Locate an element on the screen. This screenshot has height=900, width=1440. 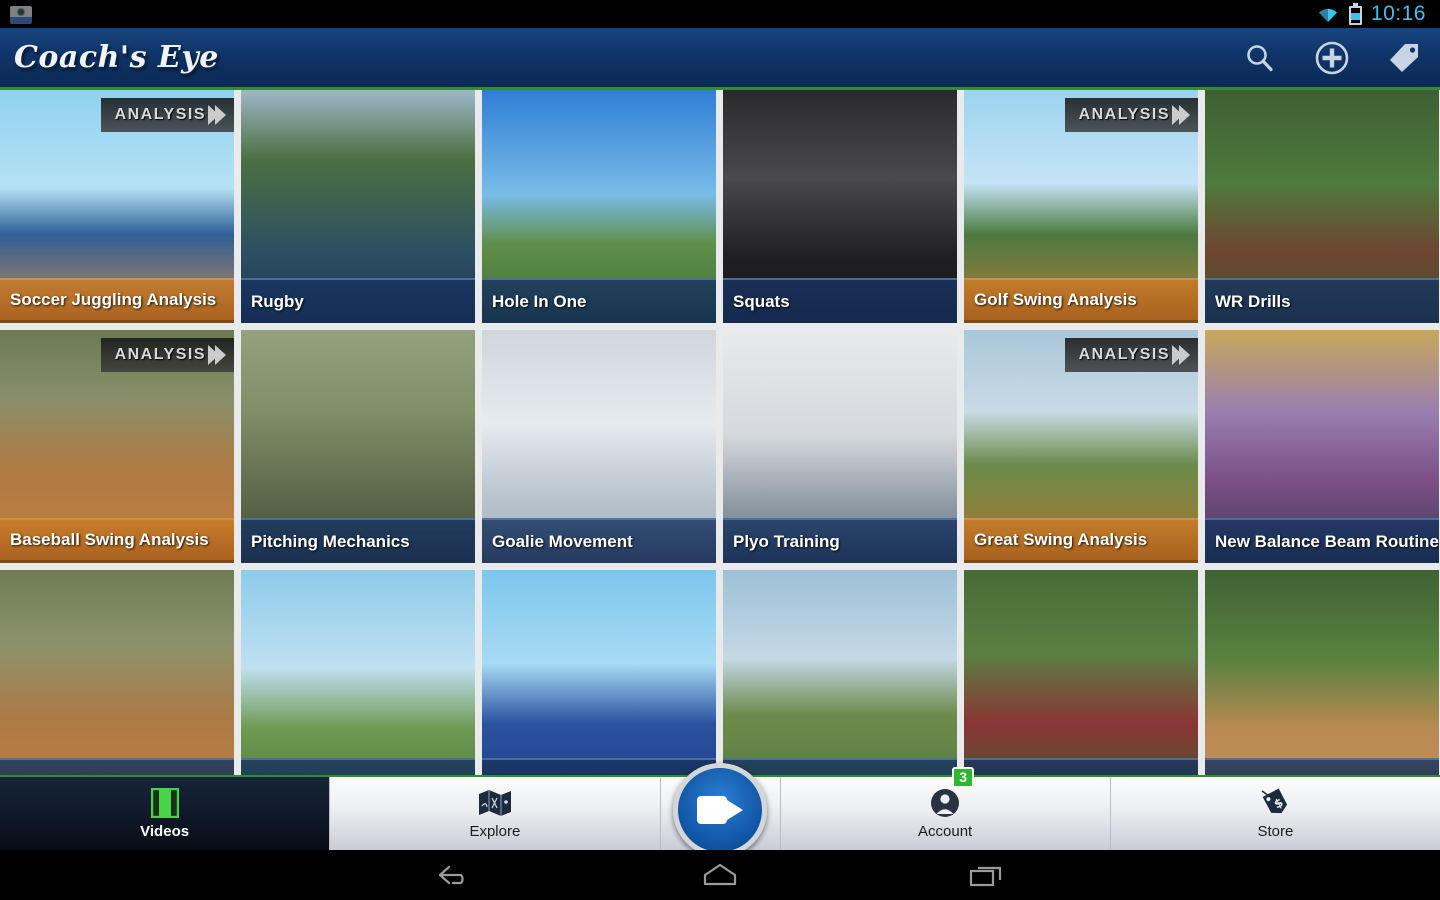
tab-account-label: Account is located at coordinates (945, 831).